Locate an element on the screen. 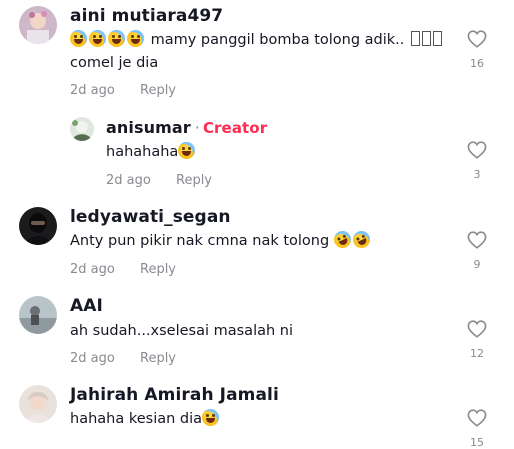 This screenshot has width=514, height=449. reply-username: anisumar · Creator is located at coordinates (186, 127).